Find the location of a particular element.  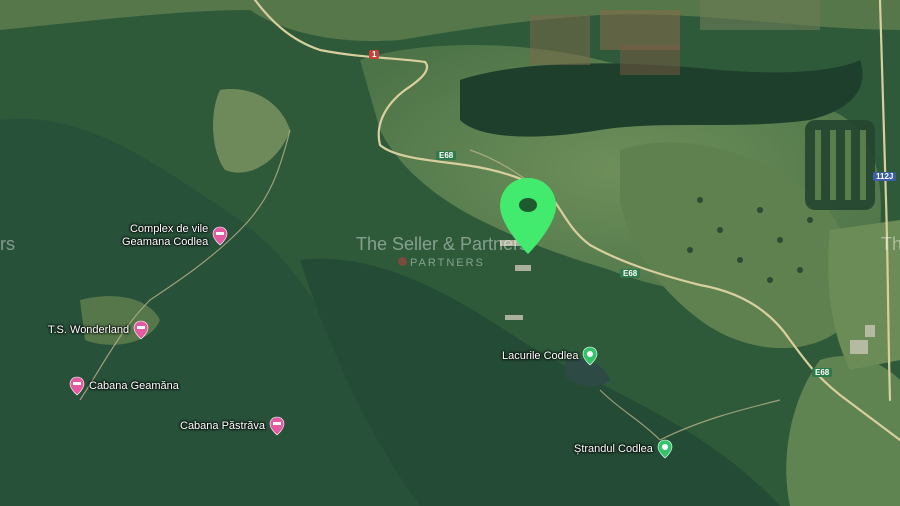

poi-label: Lacurile Codlea is located at coordinates (540, 355).